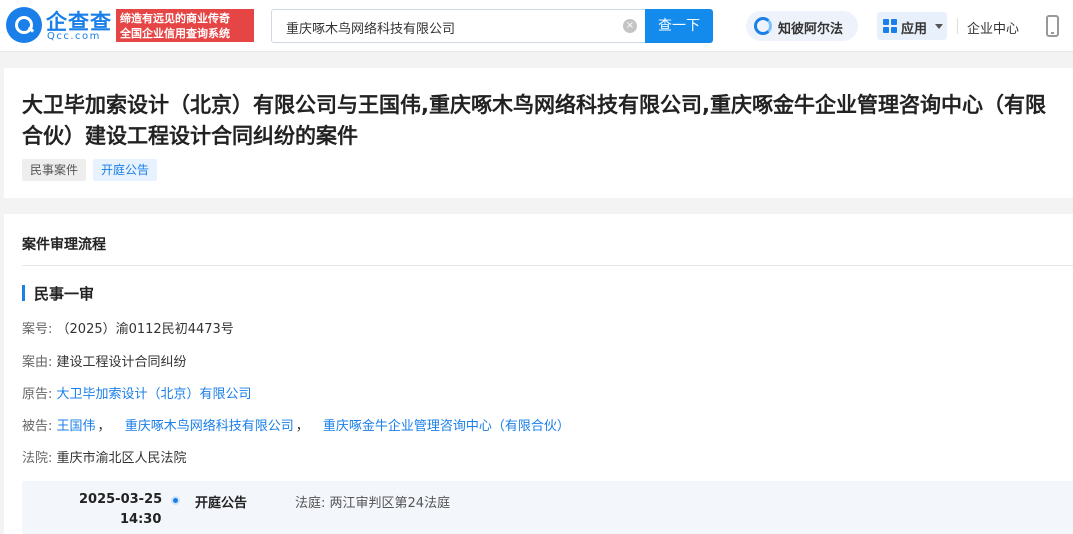 Image resolution: width=1073 pixels, height=534 pixels. I want to click on cause-label: 案由:, so click(37, 362).